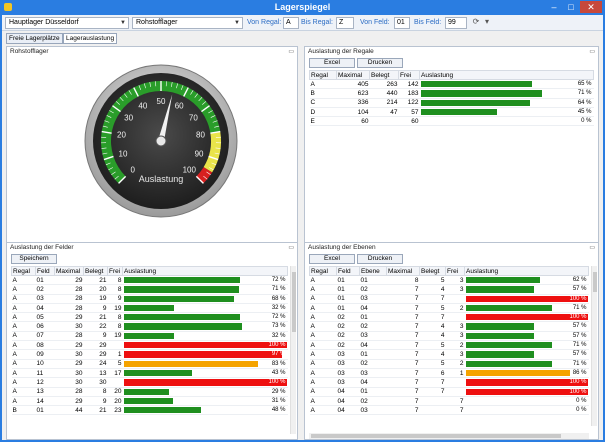  Describe the element at coordinates (149, 280) in the screenshot. I see `table-row: A 01 29 21 8 72 %` at that location.